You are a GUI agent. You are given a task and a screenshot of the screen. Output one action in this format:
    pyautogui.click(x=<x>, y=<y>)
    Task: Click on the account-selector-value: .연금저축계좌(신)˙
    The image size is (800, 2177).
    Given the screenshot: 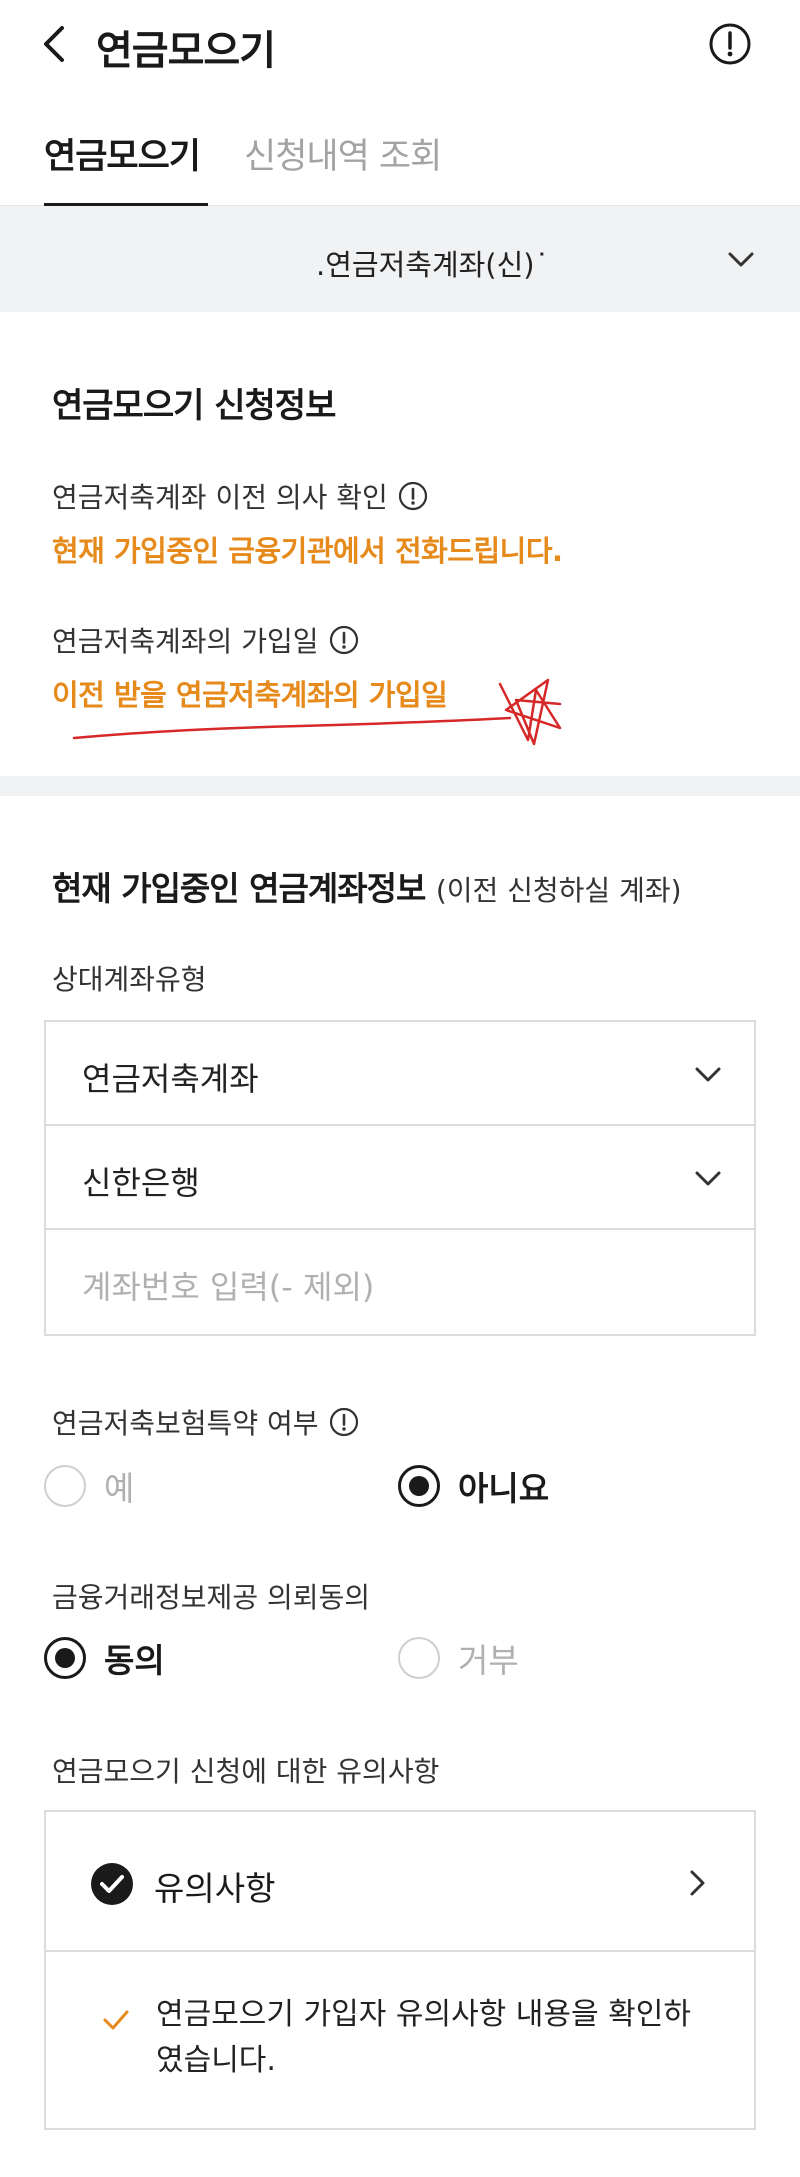 What is the action you would take?
    pyautogui.click(x=433, y=265)
    